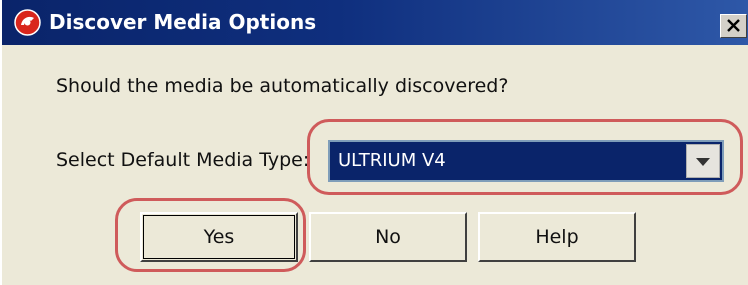  Describe the element at coordinates (388, 237) in the screenshot. I see `no-button: No` at that location.